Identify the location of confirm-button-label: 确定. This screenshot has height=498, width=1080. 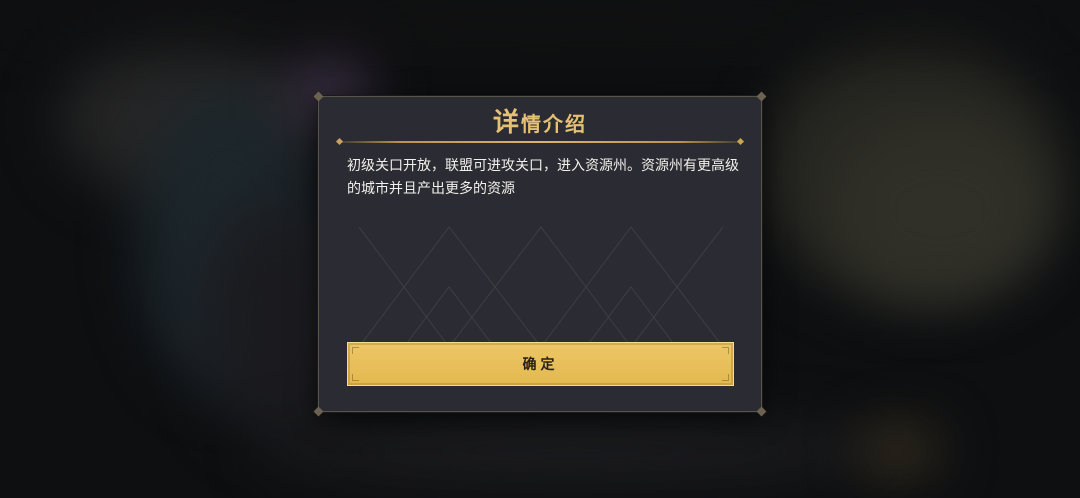
(540, 365).